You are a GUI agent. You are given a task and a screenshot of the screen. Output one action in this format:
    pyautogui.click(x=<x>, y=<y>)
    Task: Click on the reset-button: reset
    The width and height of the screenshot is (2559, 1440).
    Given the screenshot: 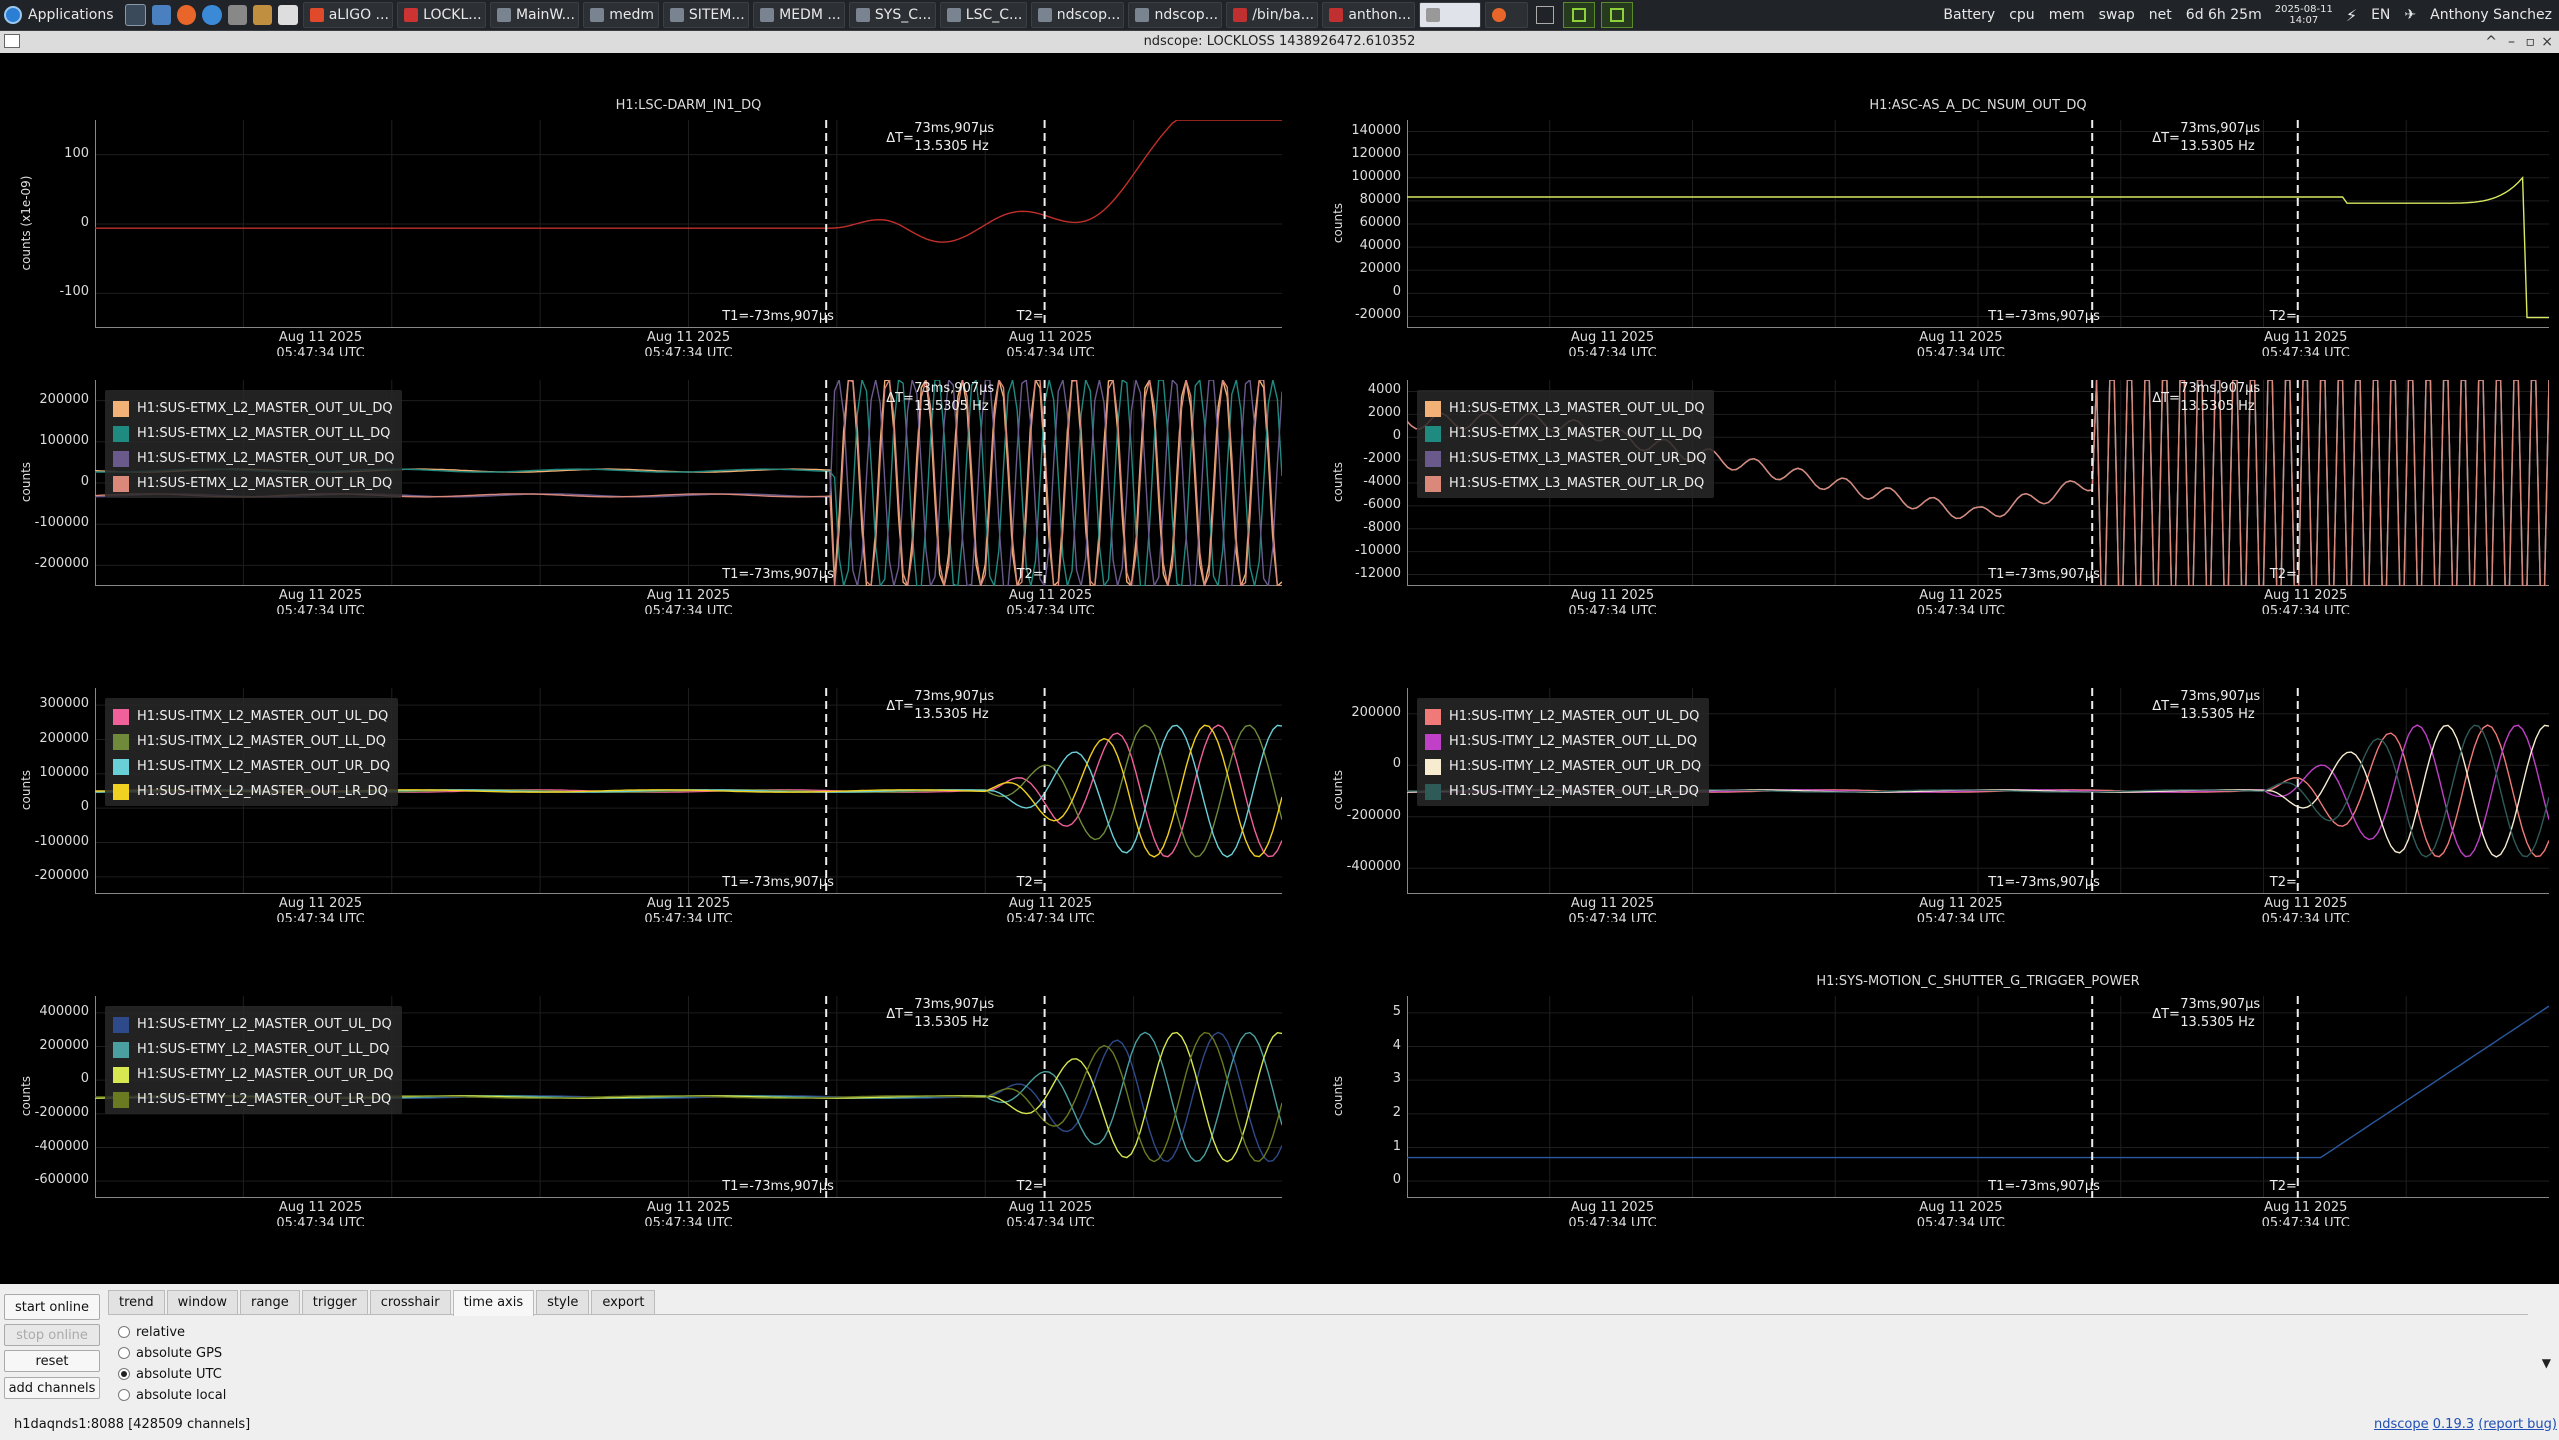 What is the action you would take?
    pyautogui.click(x=52, y=1361)
    